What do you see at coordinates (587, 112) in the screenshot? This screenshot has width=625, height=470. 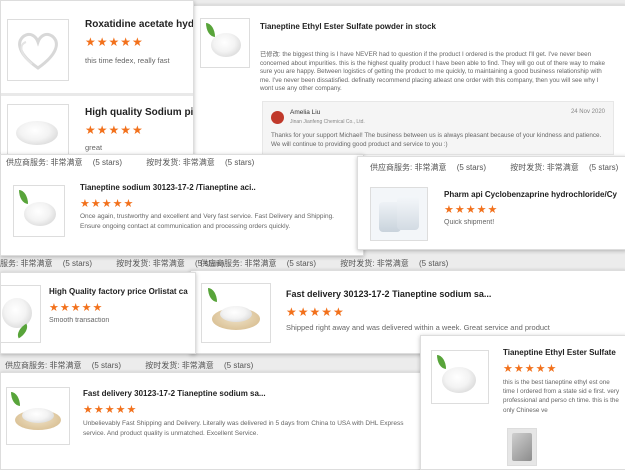 I see `reply-date: 24 Nov 2020` at bounding box center [587, 112].